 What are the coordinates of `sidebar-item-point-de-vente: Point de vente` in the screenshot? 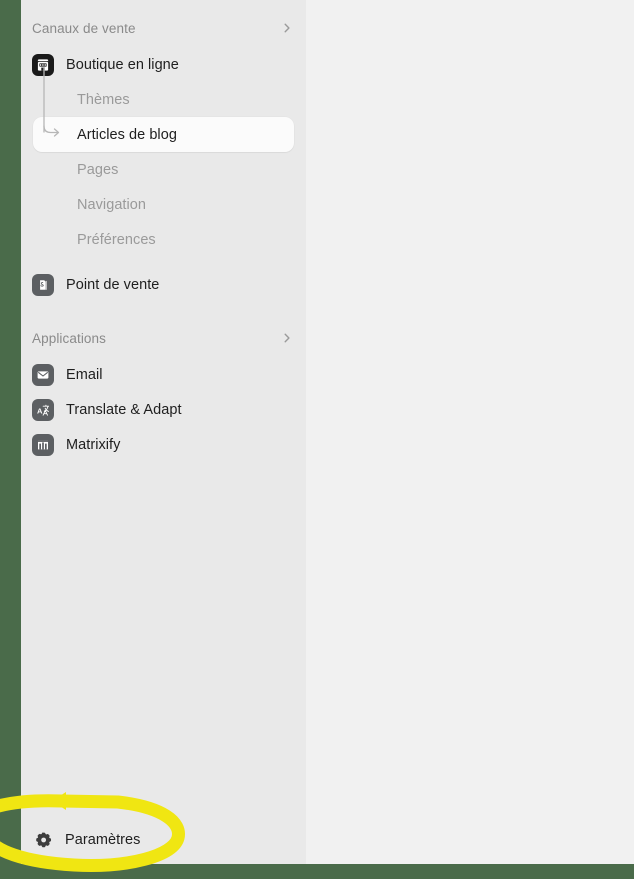 It's located at (163, 284).